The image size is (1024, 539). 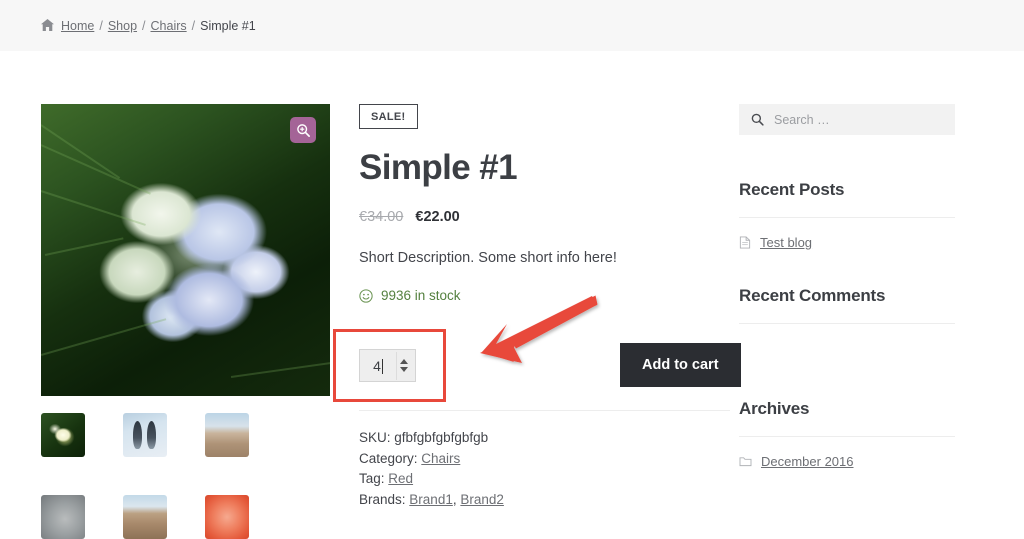 I want to click on widget-title-recent-posts: Recent Posts, so click(x=847, y=199).